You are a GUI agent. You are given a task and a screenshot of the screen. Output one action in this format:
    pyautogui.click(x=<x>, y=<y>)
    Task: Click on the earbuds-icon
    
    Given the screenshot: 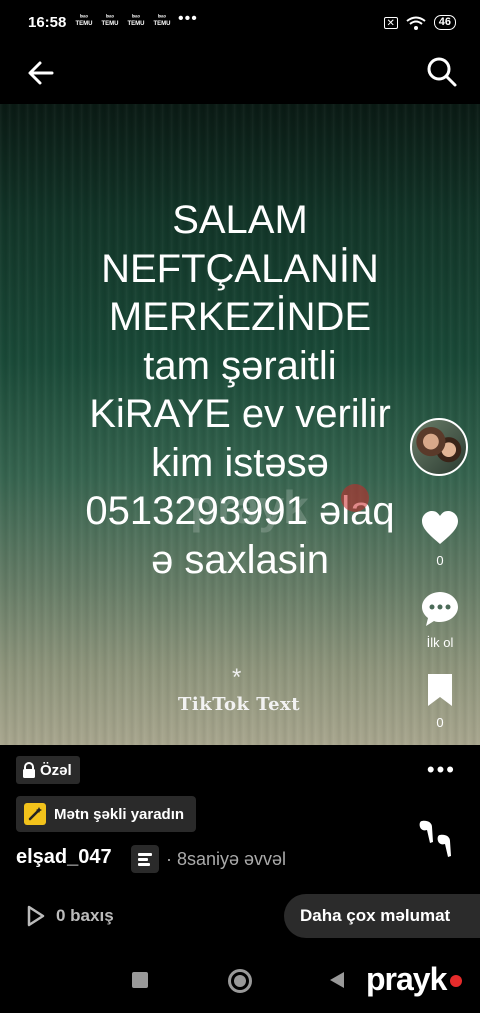 What is the action you would take?
    pyautogui.click(x=438, y=839)
    